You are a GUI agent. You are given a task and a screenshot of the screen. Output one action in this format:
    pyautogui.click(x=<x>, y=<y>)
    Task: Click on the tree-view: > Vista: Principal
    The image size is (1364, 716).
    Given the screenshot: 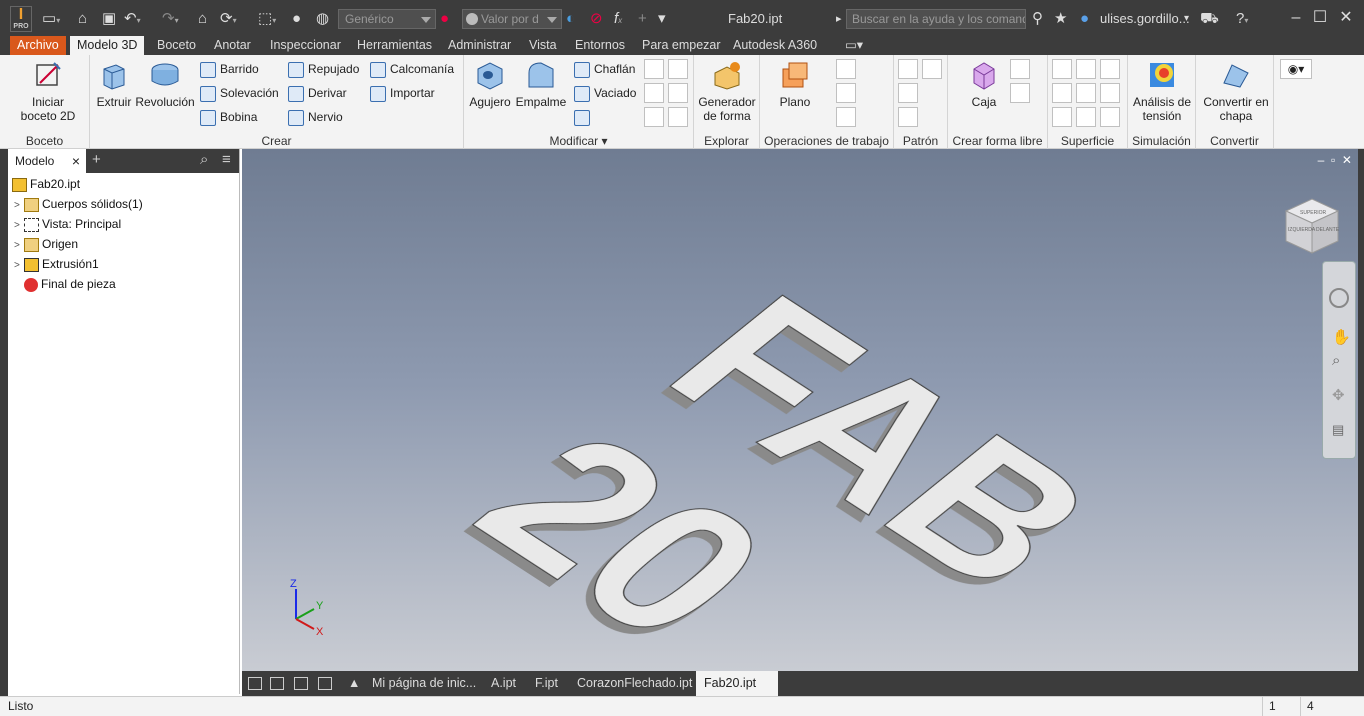 What is the action you would take?
    pyautogui.click(x=67, y=224)
    